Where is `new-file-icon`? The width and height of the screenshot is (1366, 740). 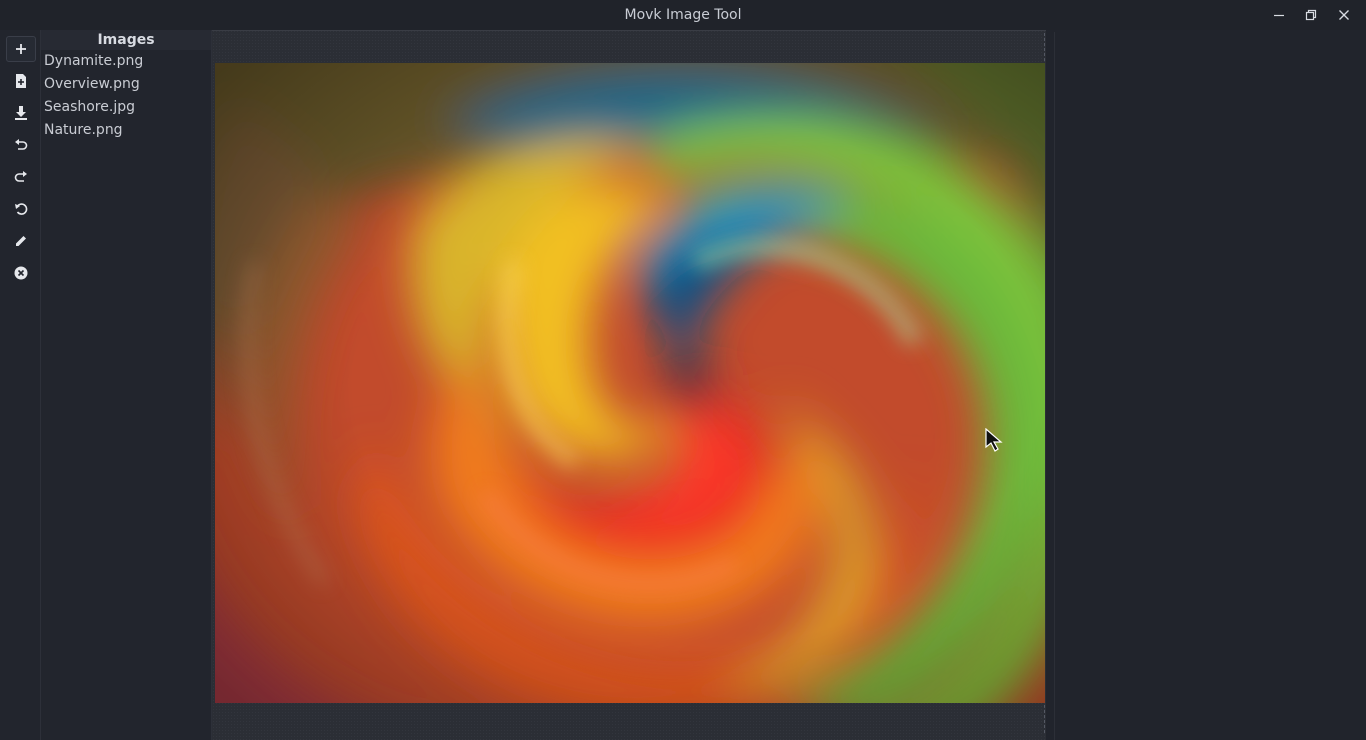
new-file-icon is located at coordinates (21, 81).